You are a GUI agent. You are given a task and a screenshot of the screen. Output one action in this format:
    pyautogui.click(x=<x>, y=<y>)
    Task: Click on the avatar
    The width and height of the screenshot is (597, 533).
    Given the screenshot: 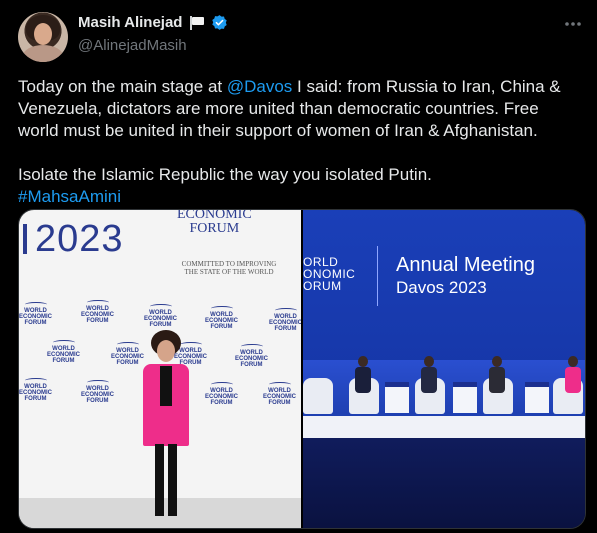 What is the action you would take?
    pyautogui.click(x=43, y=37)
    